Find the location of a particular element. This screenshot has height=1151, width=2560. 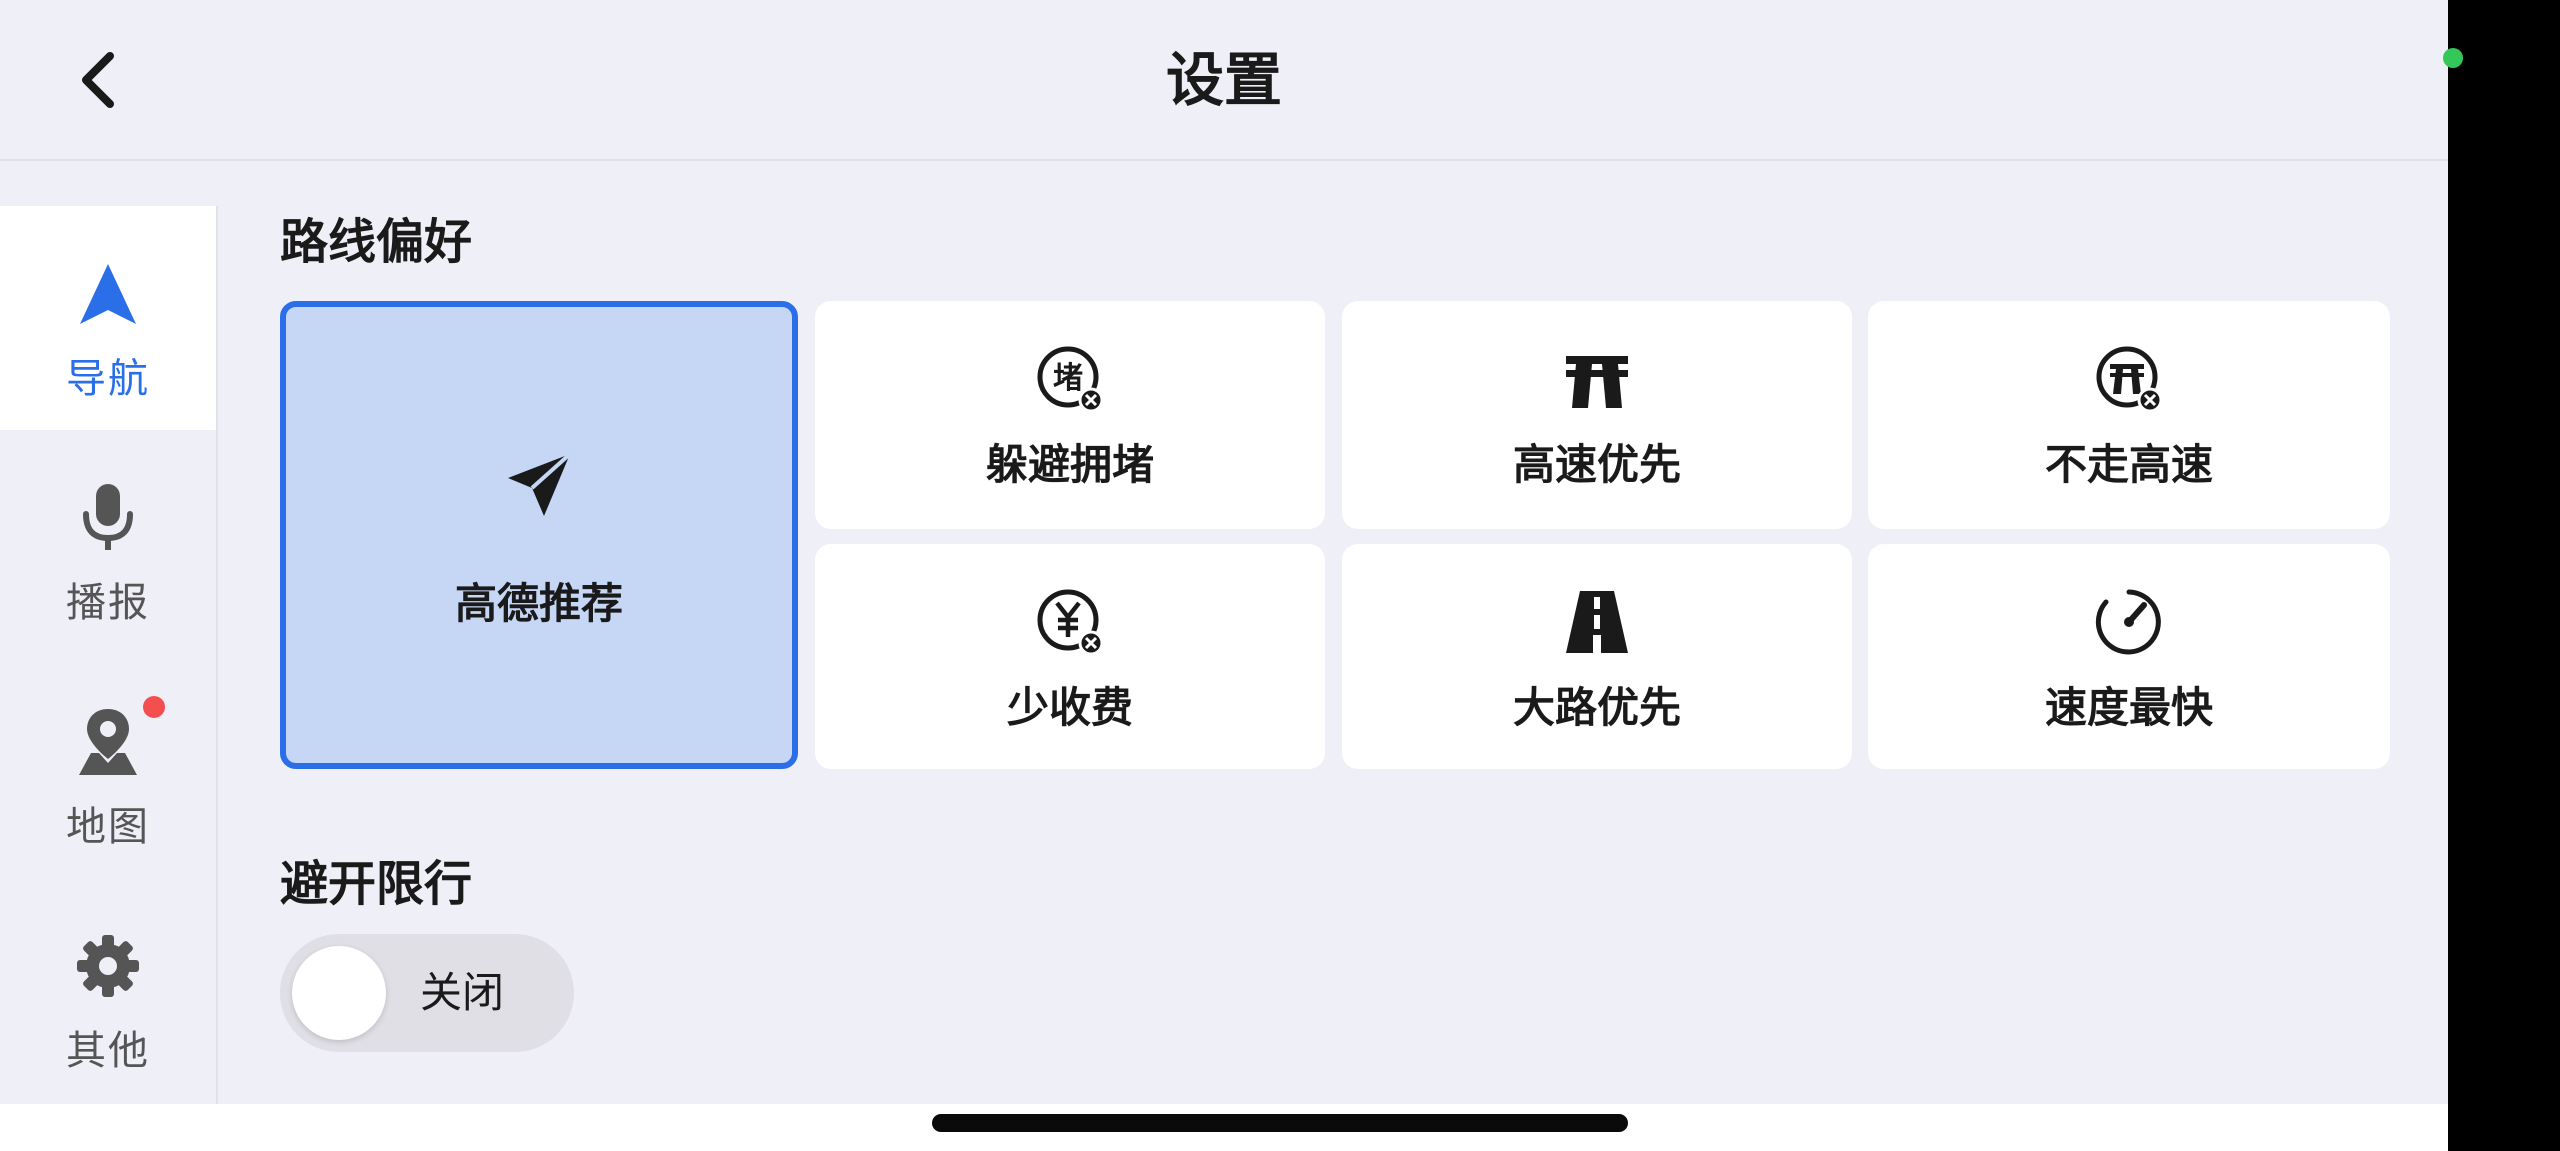

sidebar-item-broadcast: 播报 is located at coordinates (108, 542).